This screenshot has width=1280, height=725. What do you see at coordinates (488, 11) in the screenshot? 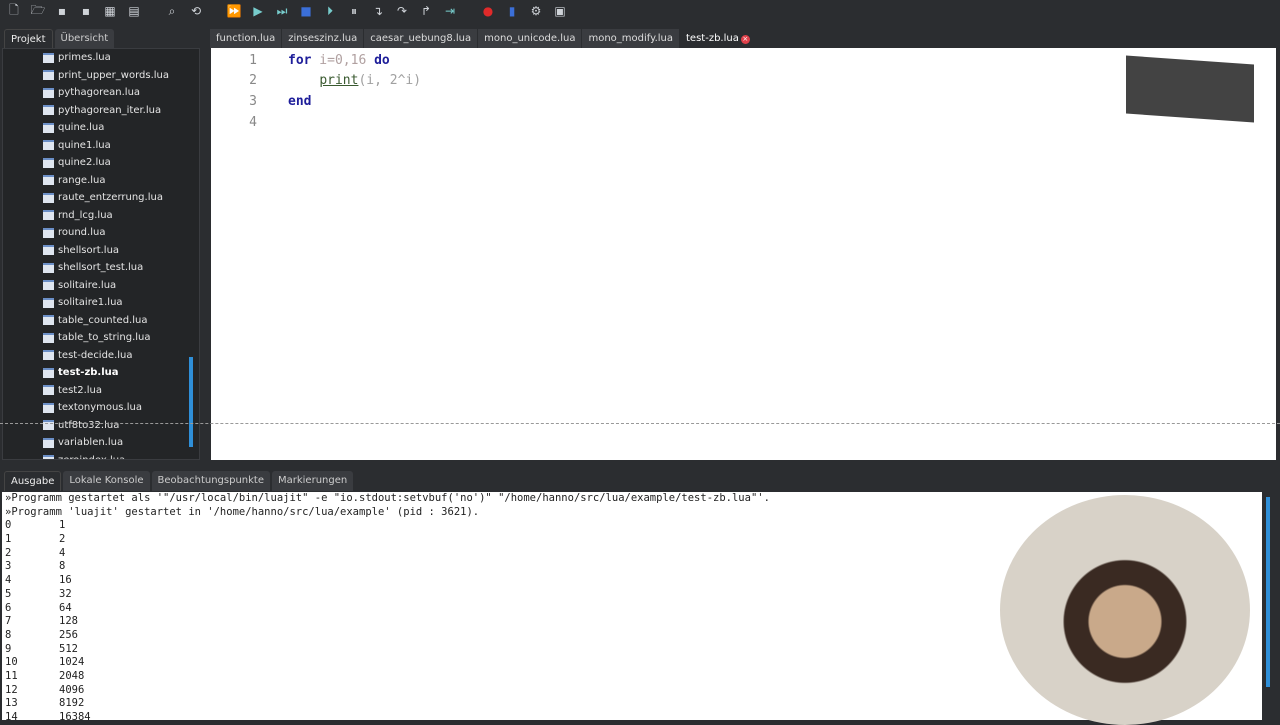
I see `breakpoint-icon: ●` at bounding box center [488, 11].